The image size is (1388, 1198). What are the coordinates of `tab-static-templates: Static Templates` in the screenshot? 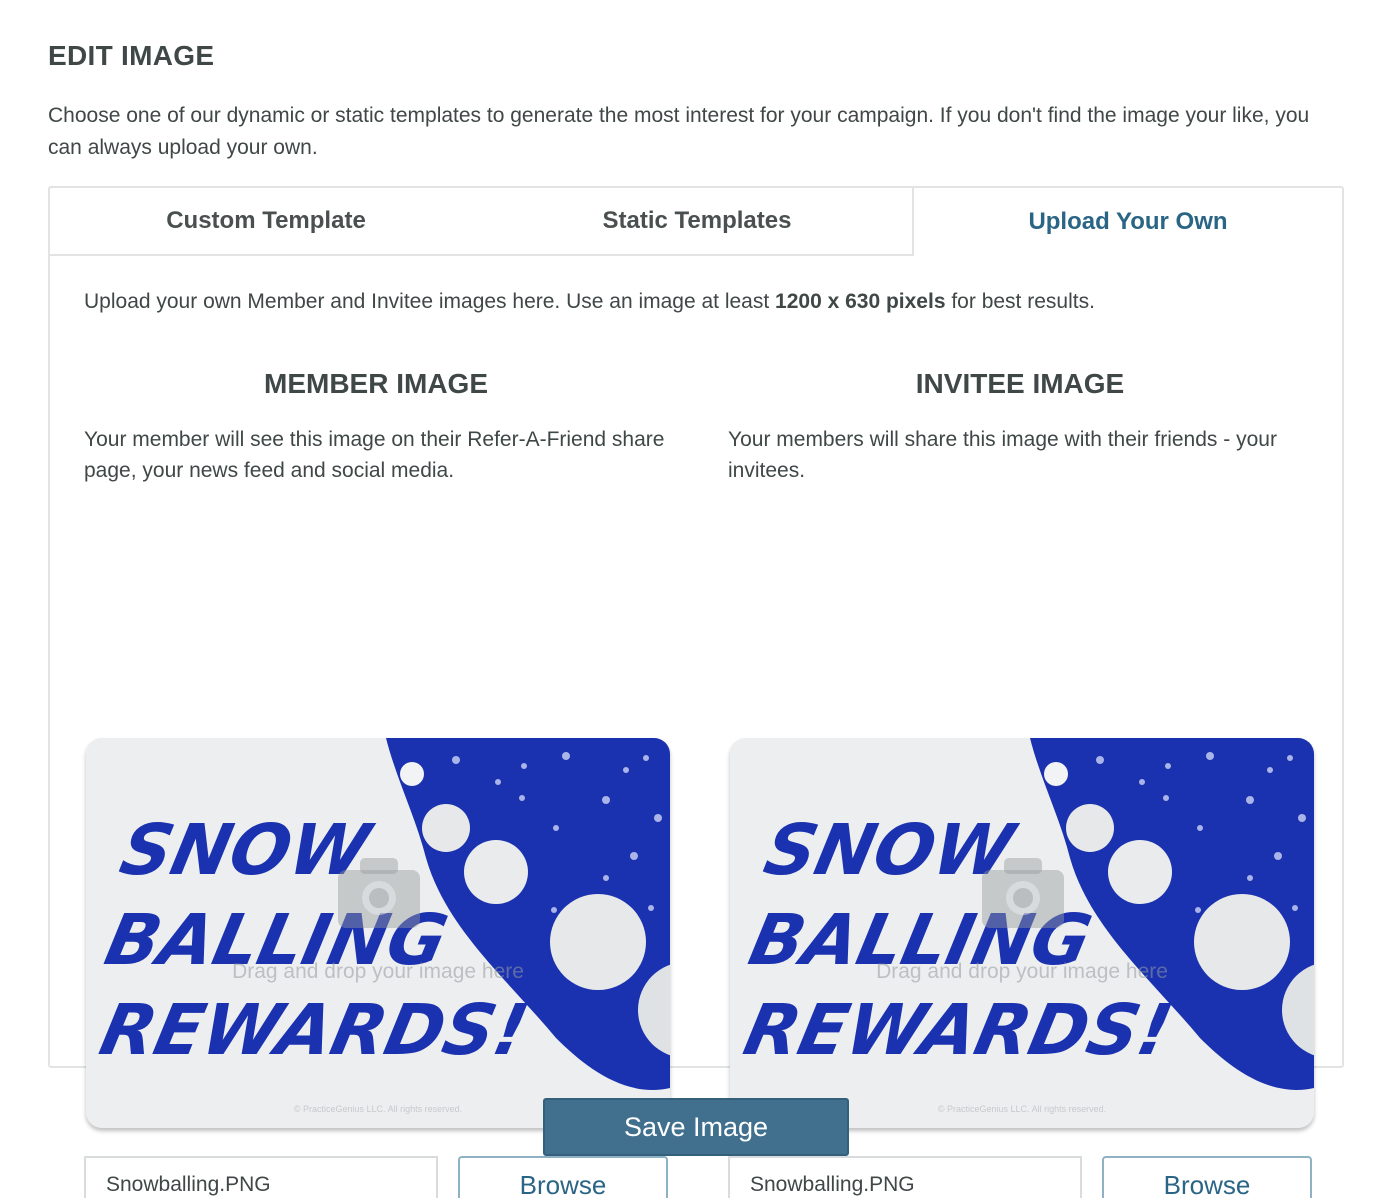 It's located at (697, 222).